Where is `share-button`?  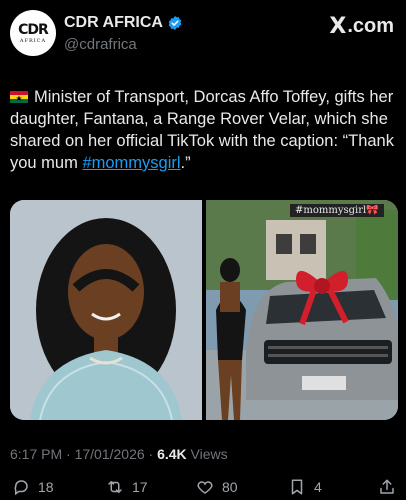 share-button is located at coordinates (391, 487).